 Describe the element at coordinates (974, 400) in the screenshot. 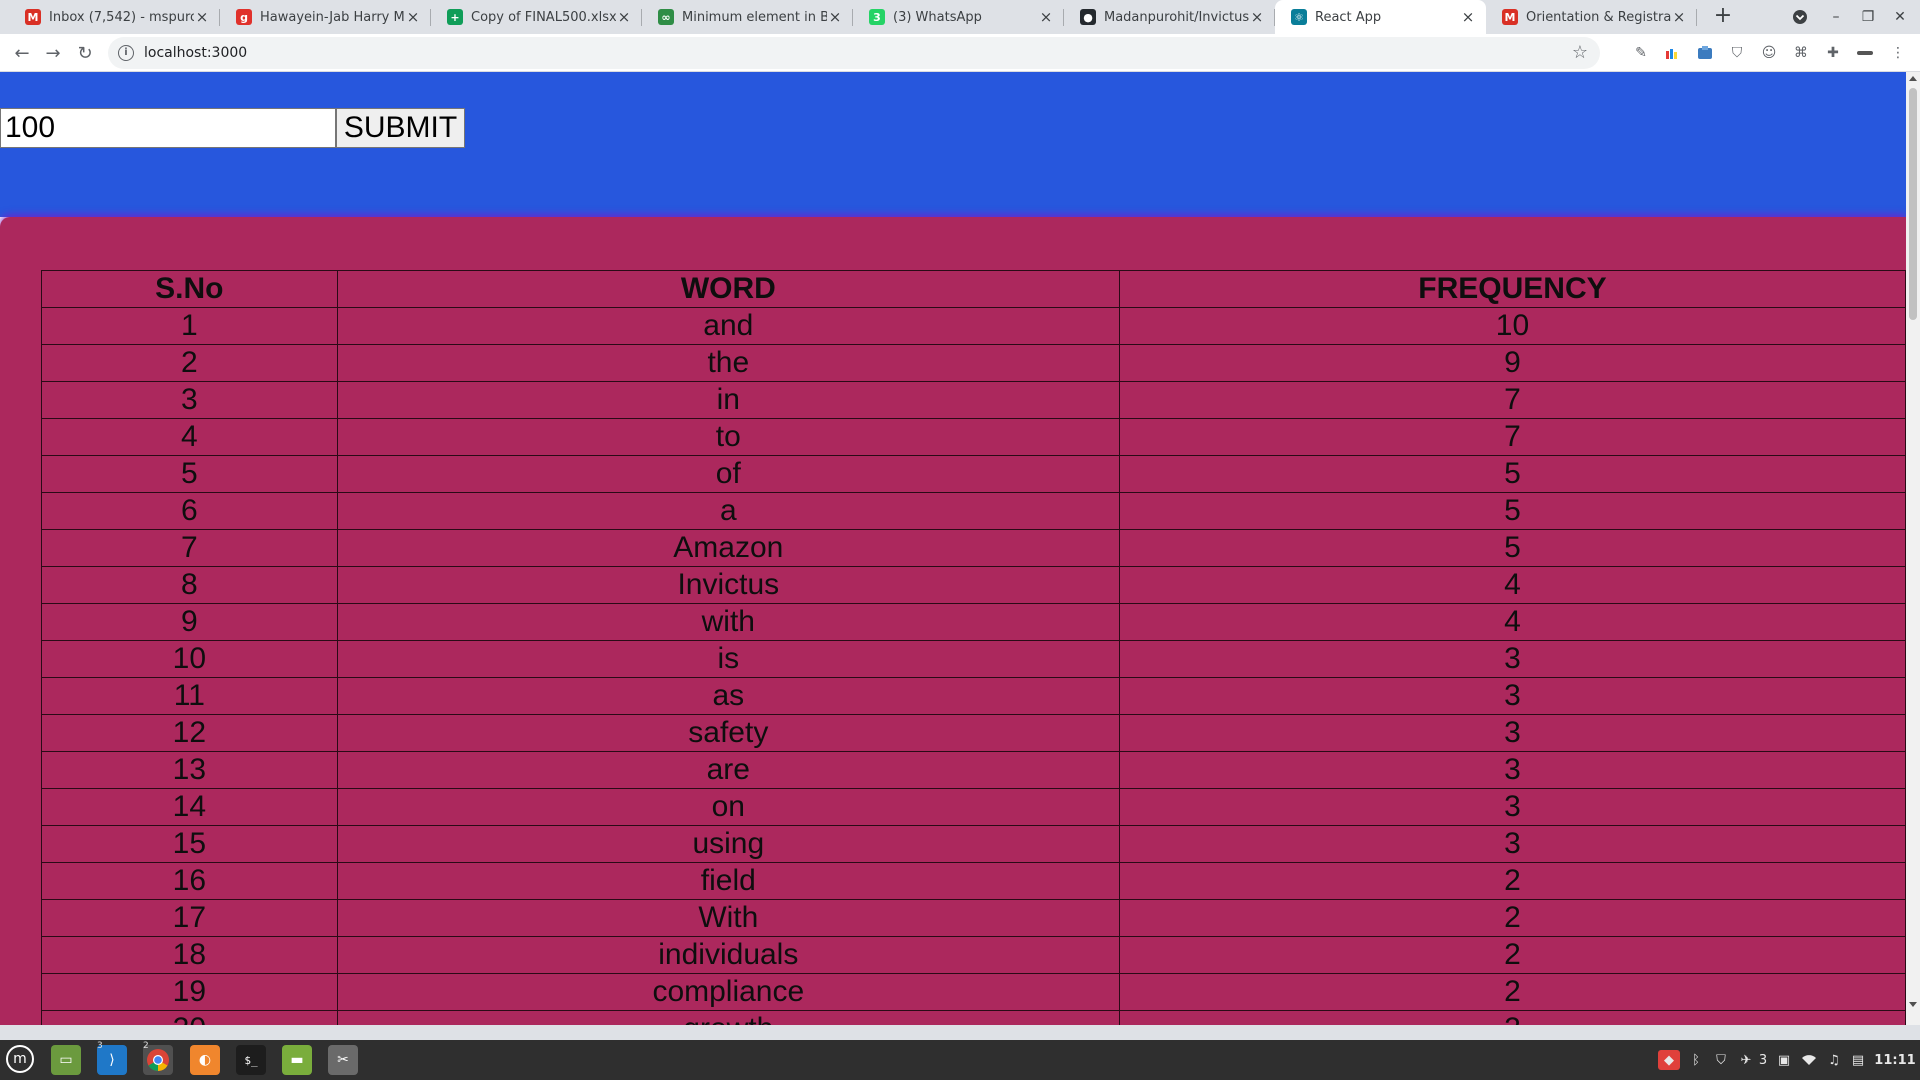

I see `table-row: 3 in 7` at that location.